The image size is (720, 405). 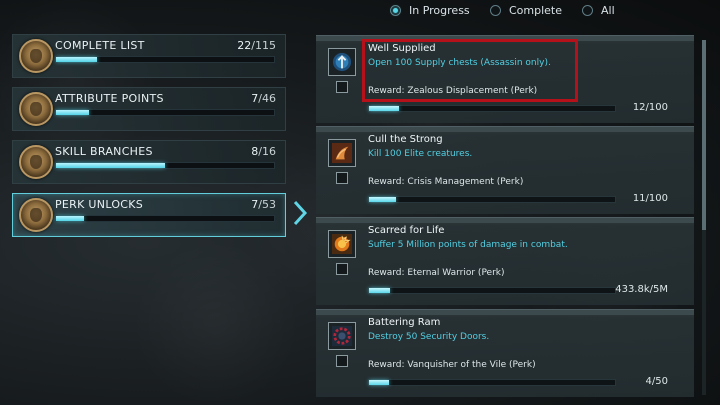 I want to click on filter-complete: Complete, so click(x=536, y=10).